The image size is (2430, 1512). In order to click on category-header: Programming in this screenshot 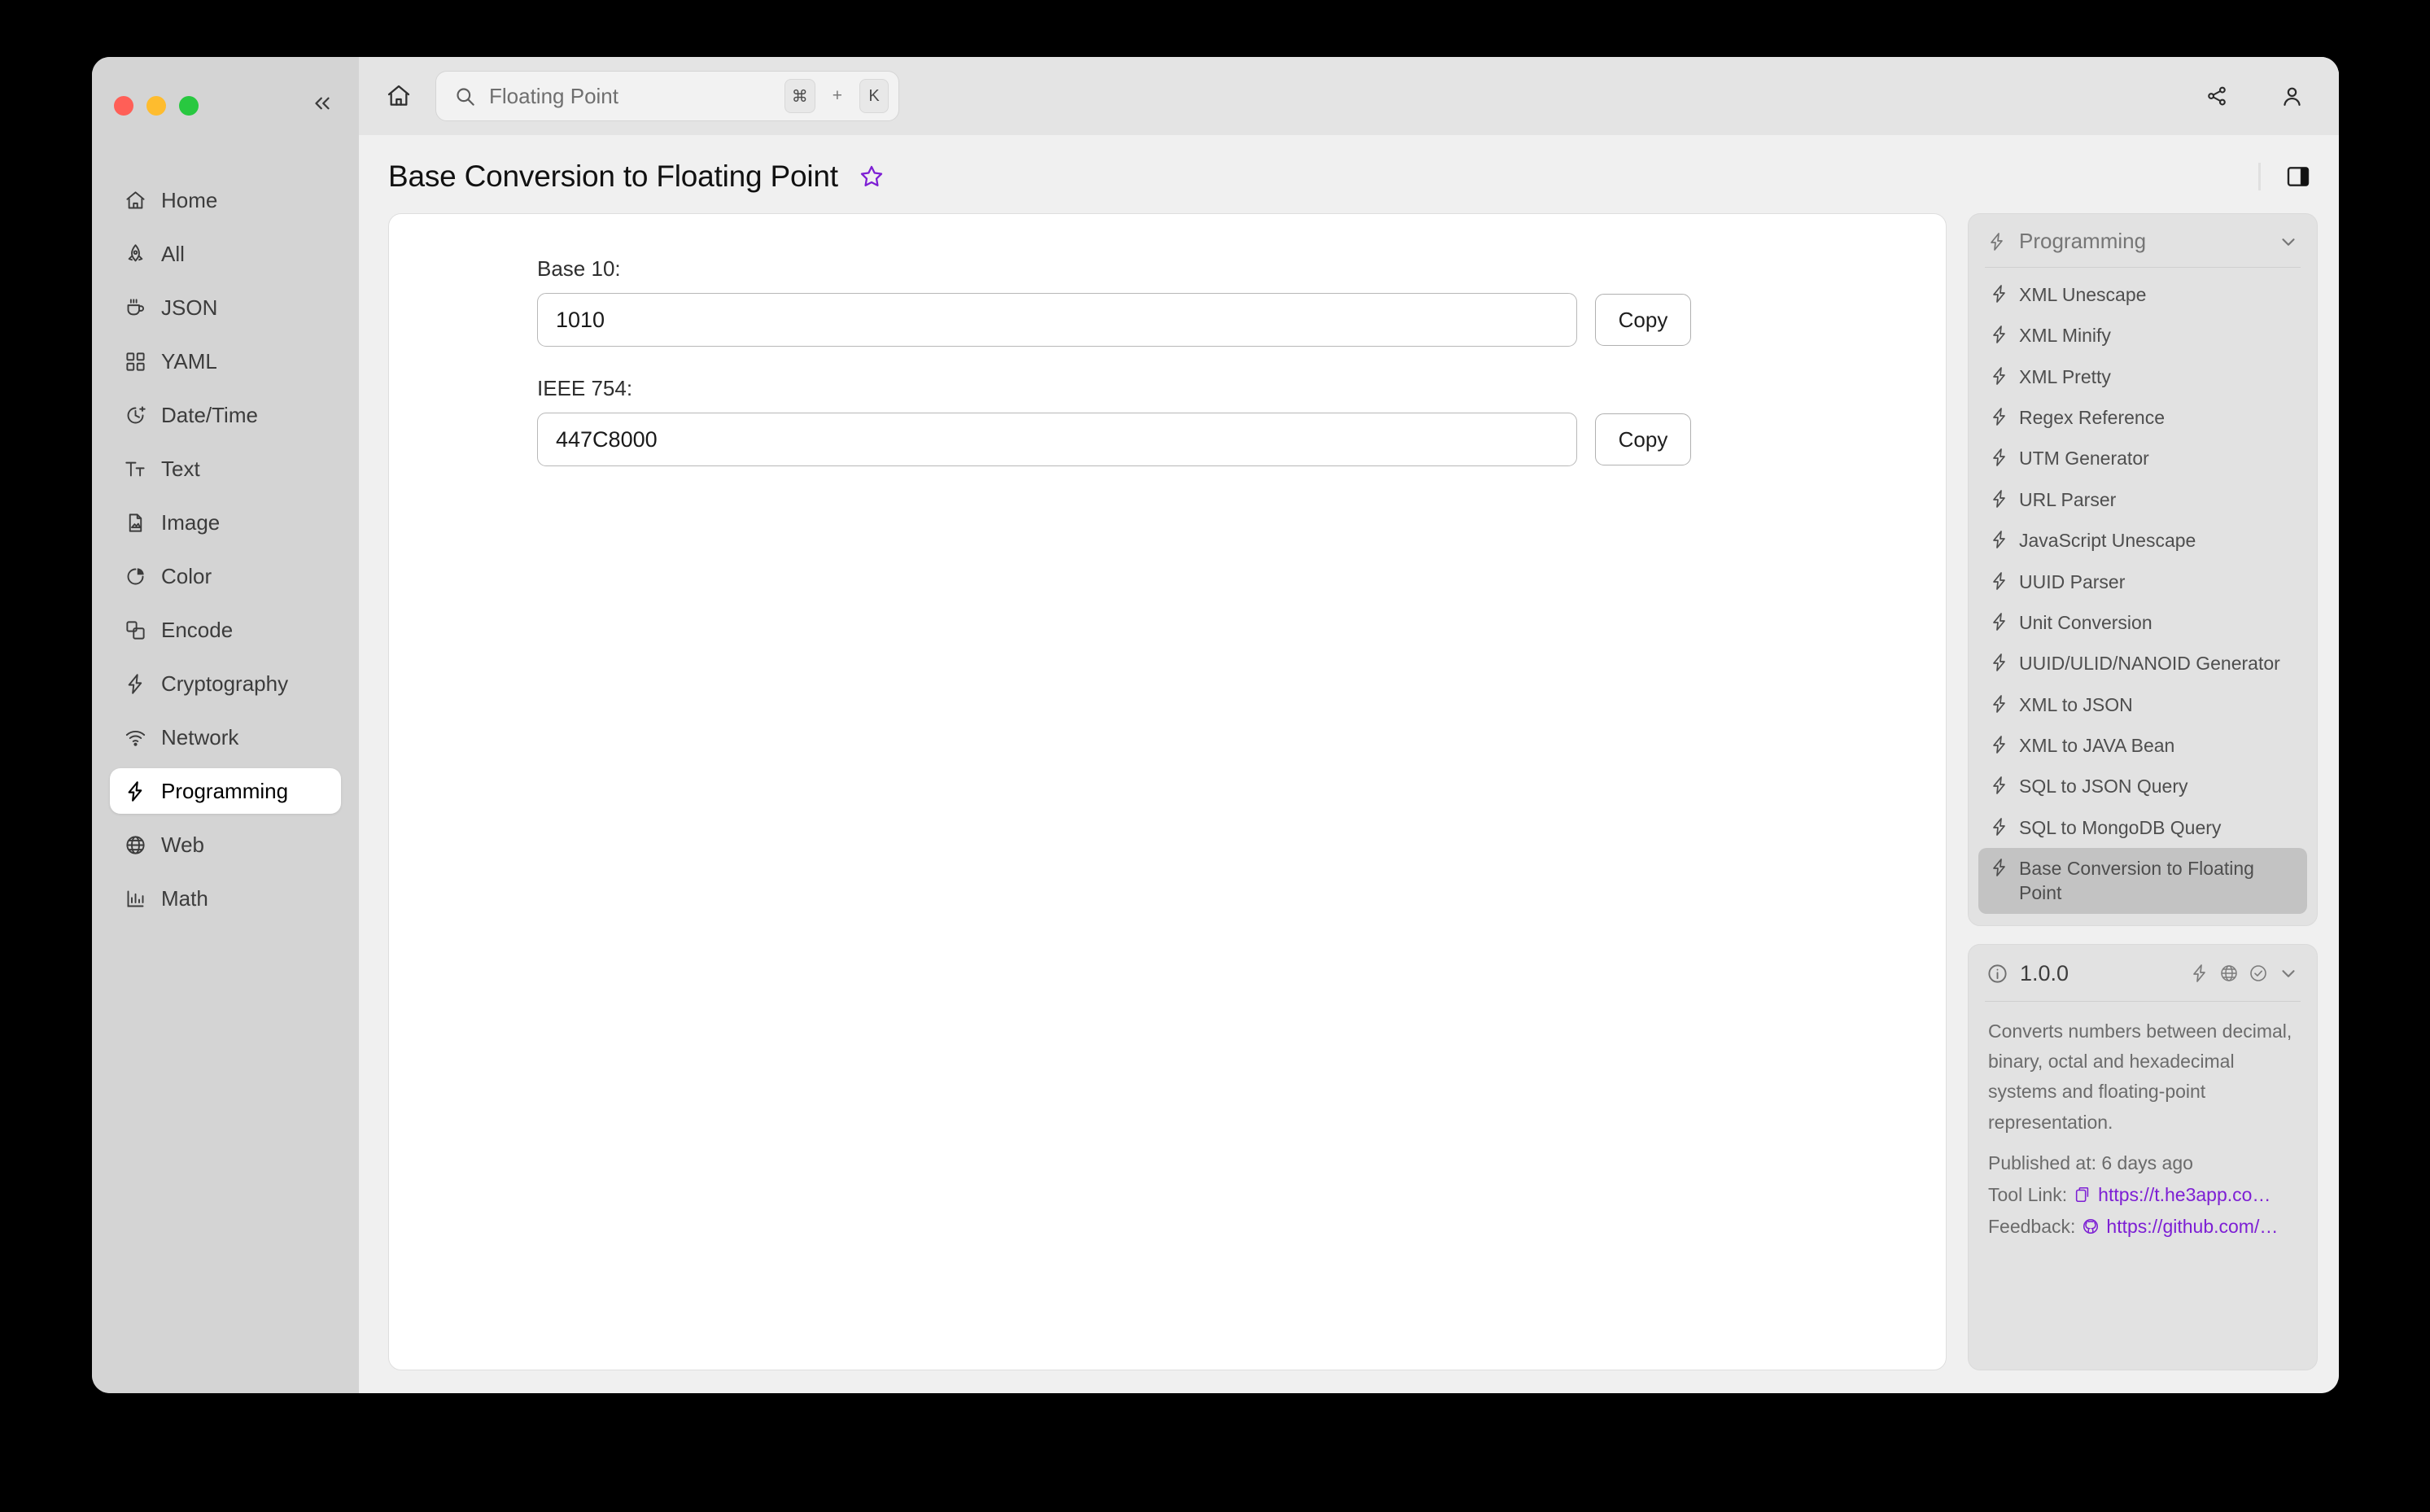, I will do `click(2143, 240)`.